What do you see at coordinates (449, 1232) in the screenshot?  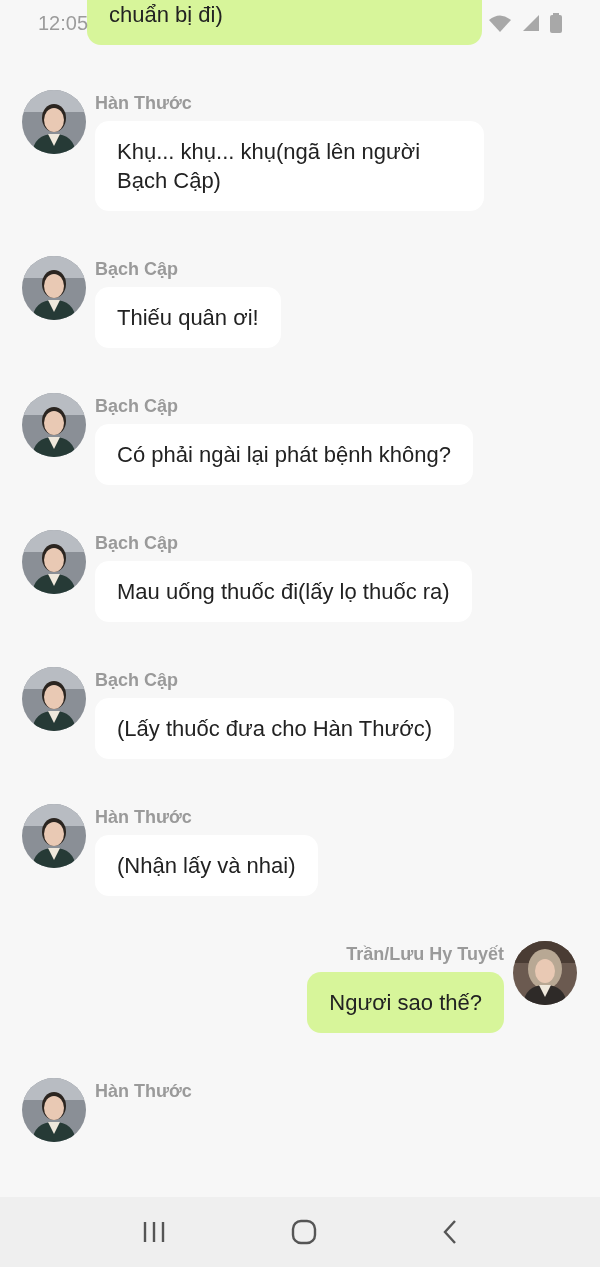 I see `back-icon` at bounding box center [449, 1232].